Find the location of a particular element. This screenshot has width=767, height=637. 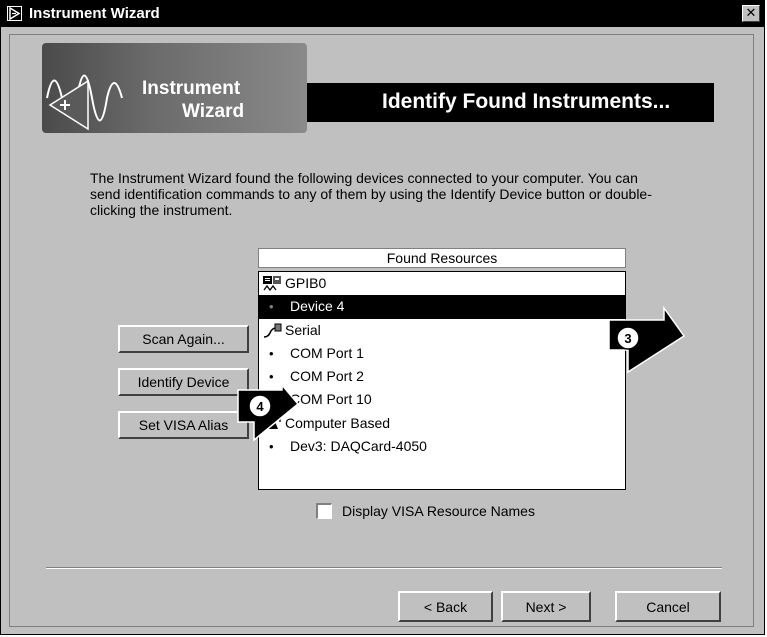

resource-item-com-port-2: • COM Port 2 is located at coordinates (442, 376).